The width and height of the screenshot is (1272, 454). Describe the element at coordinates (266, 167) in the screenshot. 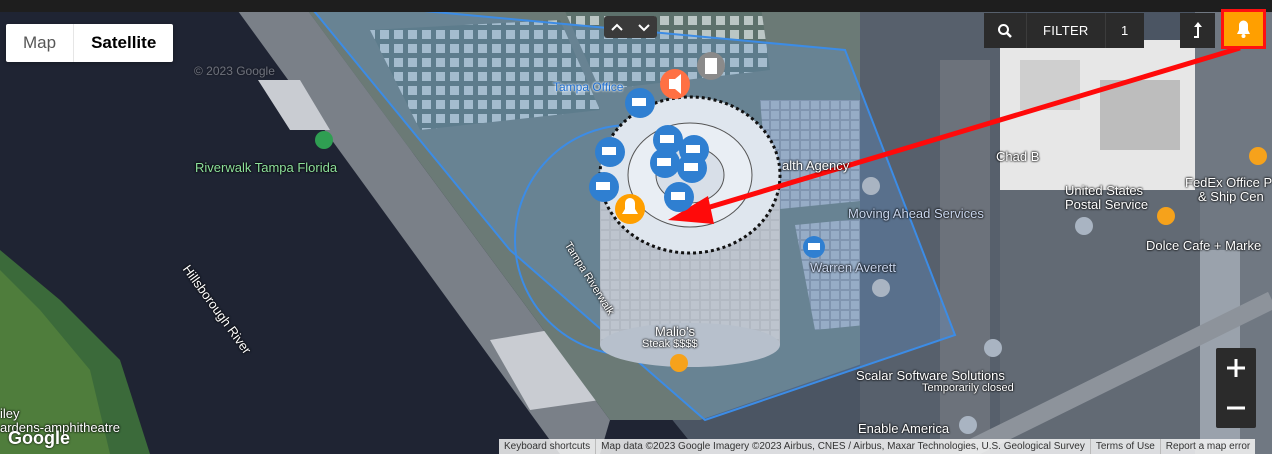

I see `map-label-riverwalk: Riverwalk Tampa Florida` at that location.